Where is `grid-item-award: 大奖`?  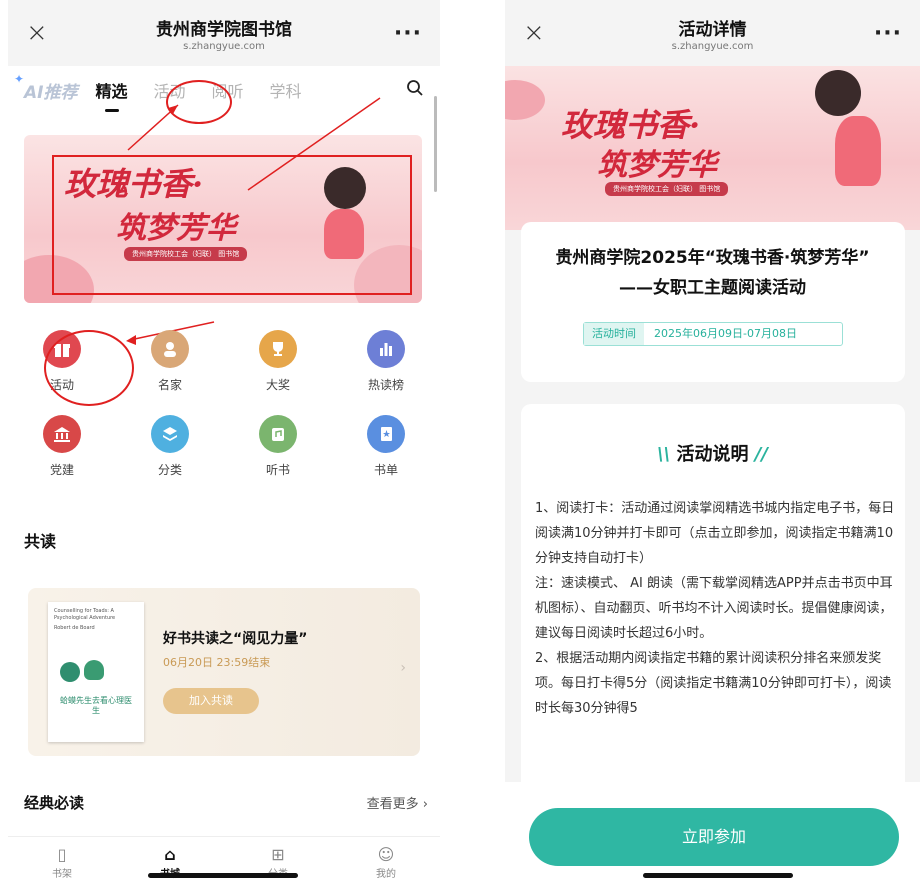
grid-item-award: 大奖 is located at coordinates (278, 361).